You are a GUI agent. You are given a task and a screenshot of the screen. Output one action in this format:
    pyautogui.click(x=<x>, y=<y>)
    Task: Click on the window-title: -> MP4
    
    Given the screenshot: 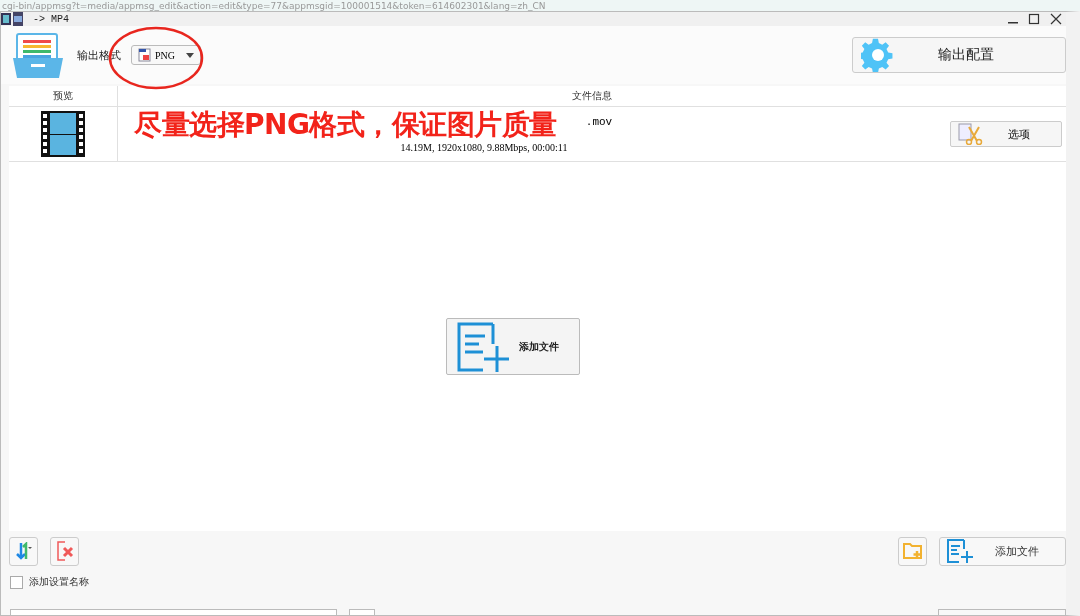 What is the action you would take?
    pyautogui.click(x=51, y=19)
    